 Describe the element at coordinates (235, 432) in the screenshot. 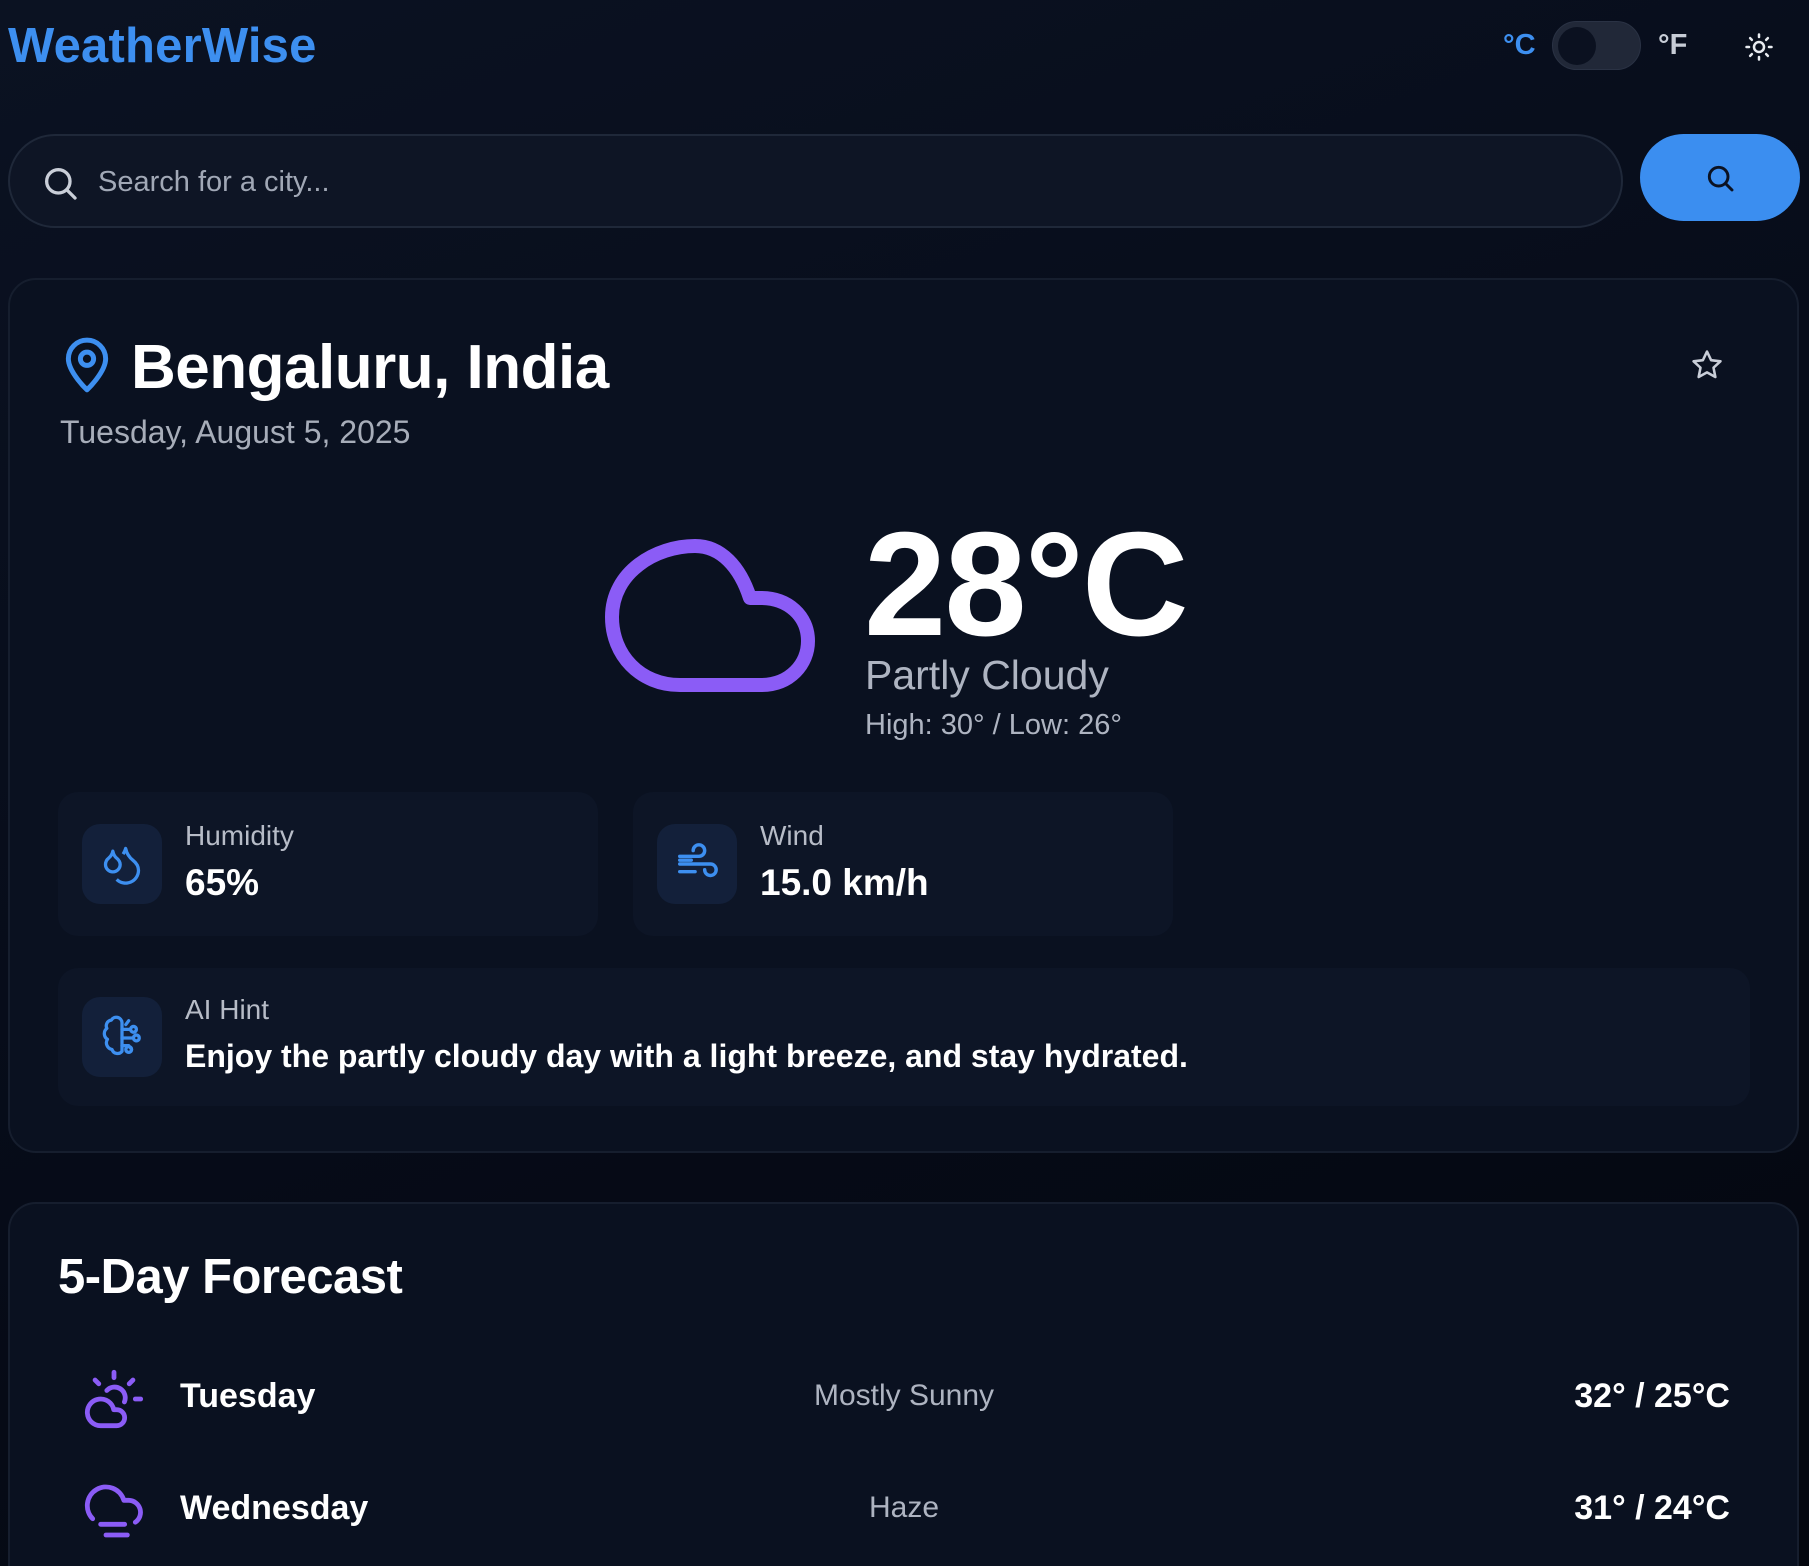

I see `current-date: Tuesday, August 5, 2025` at that location.